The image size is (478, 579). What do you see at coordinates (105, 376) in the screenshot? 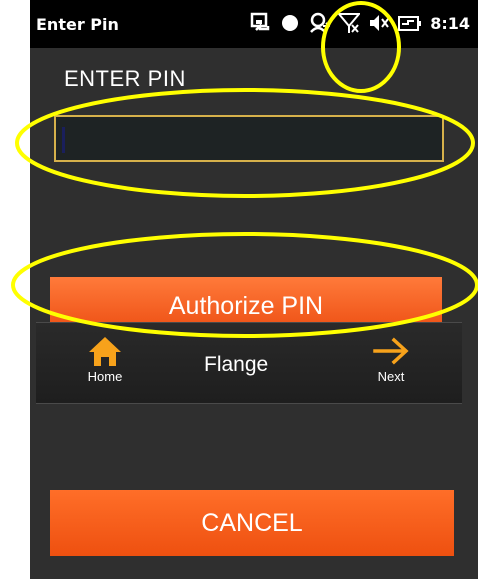
I see `home-label: Home` at bounding box center [105, 376].